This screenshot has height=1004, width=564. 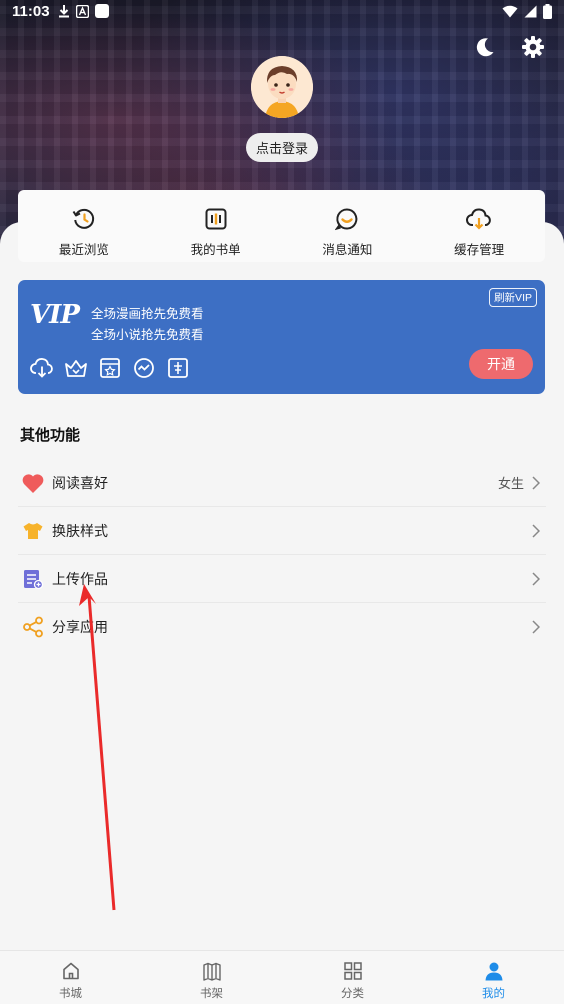 What do you see at coordinates (80, 627) in the screenshot?
I see `menu-item-label: 分享应用` at bounding box center [80, 627].